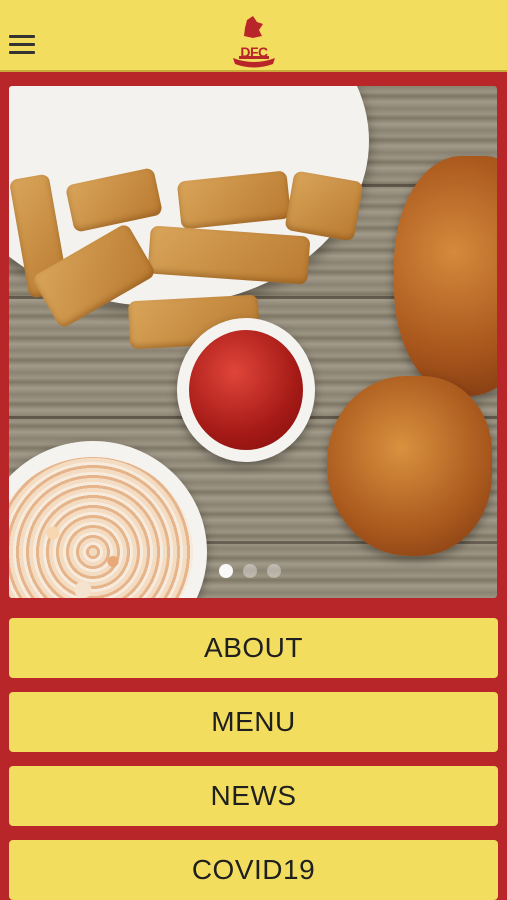 This screenshot has height=900, width=507. I want to click on menu-button: MENU, so click(253, 722).